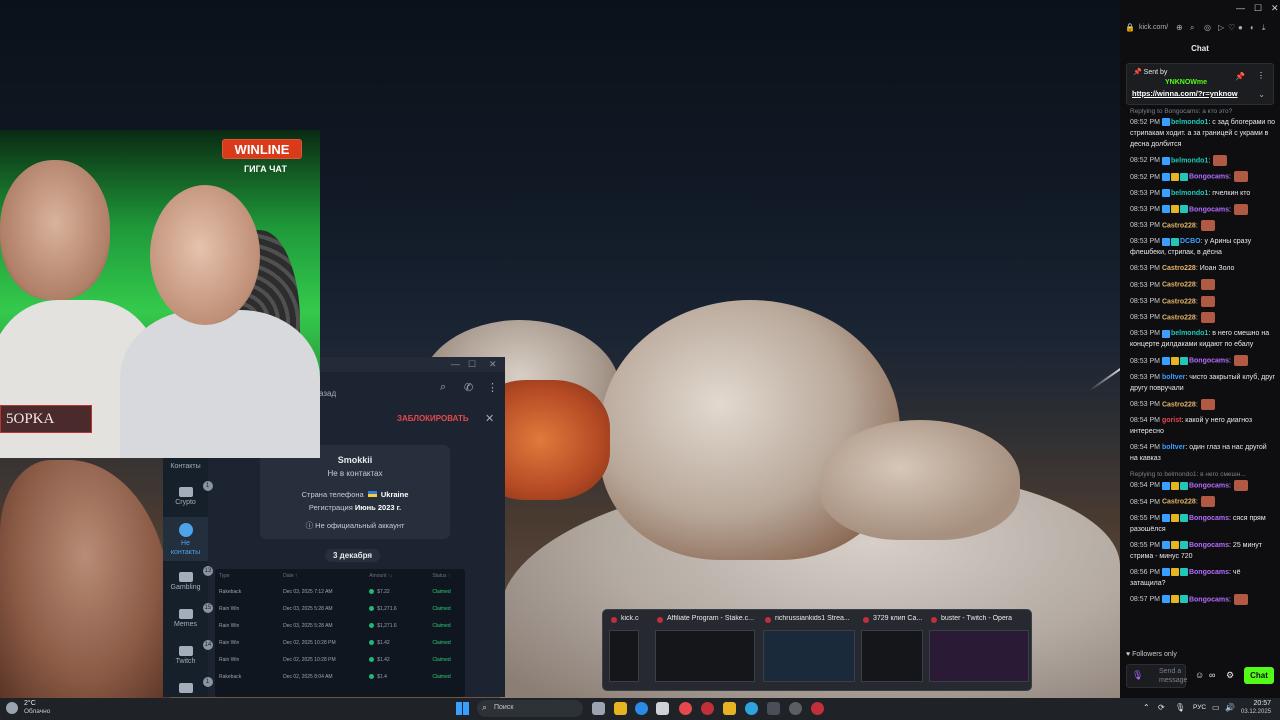 This screenshot has height=720, width=1280. I want to click on weather-widget: 2°C Облачно, so click(37, 708).